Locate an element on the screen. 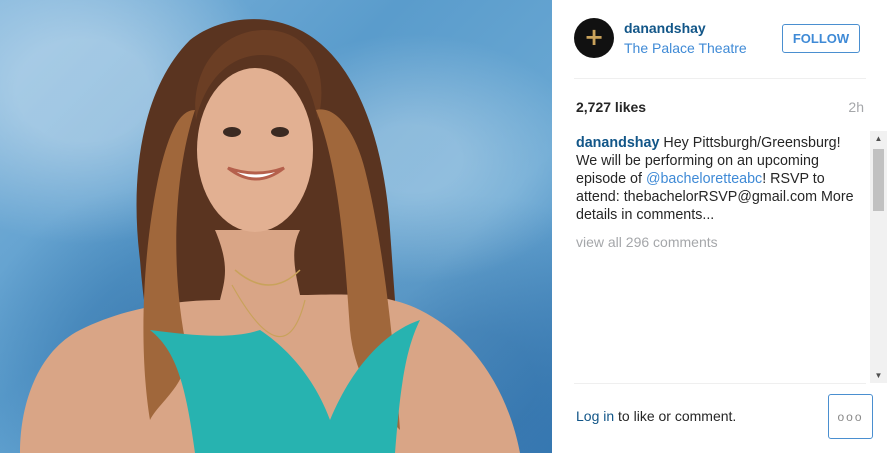  login-prompt-text: to like or comment. is located at coordinates (675, 416).